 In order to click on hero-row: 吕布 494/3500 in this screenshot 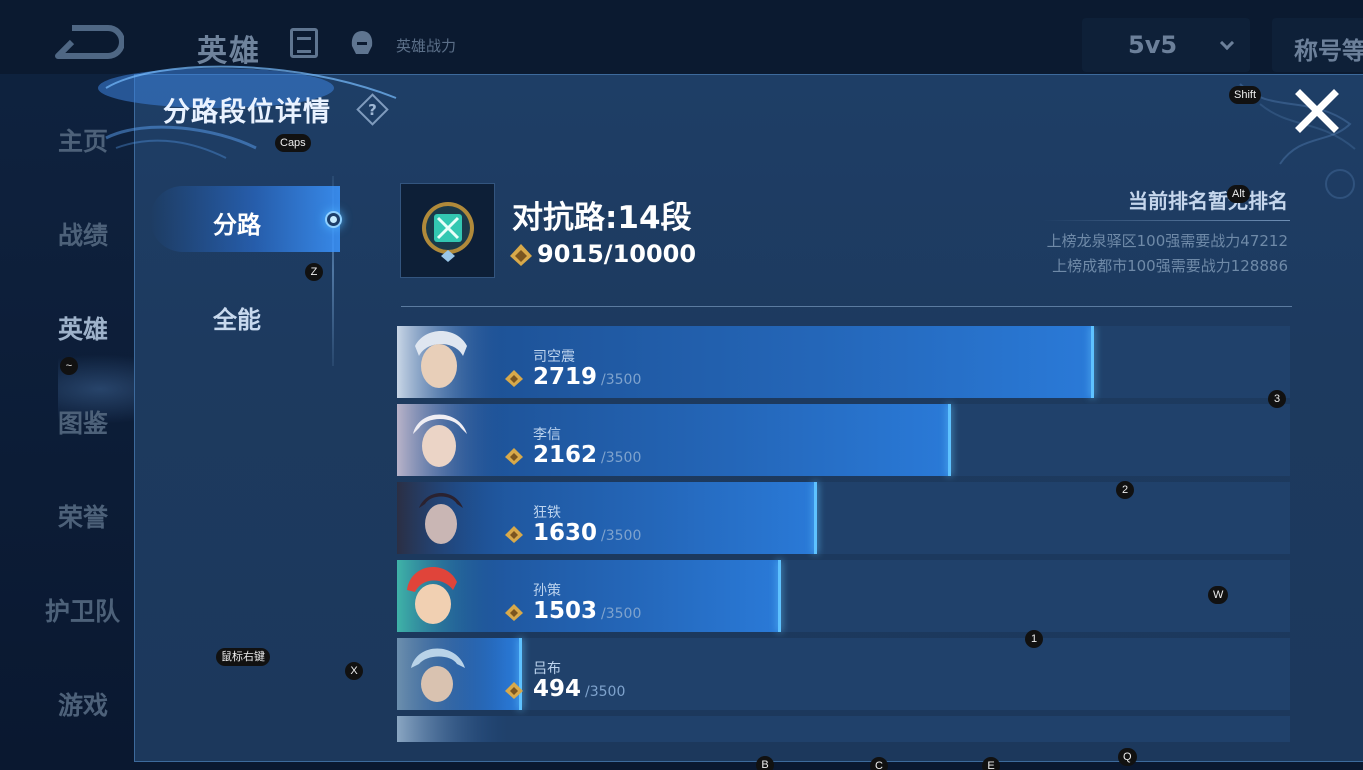, I will do `click(843, 674)`.